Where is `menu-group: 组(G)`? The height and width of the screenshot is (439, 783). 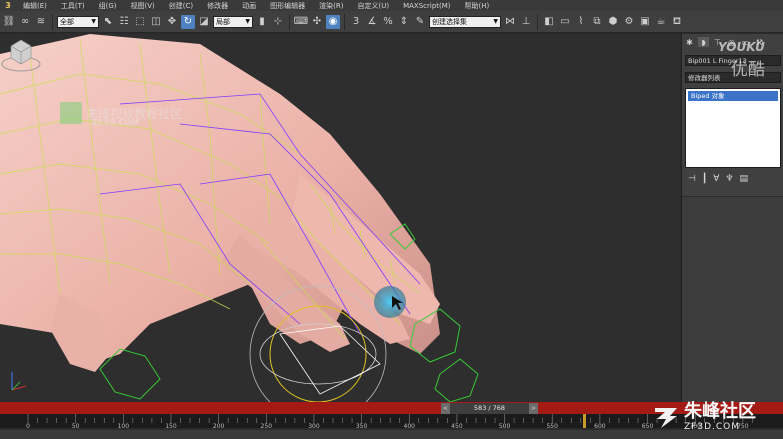
menu-group: 组(G) is located at coordinates (108, 6).